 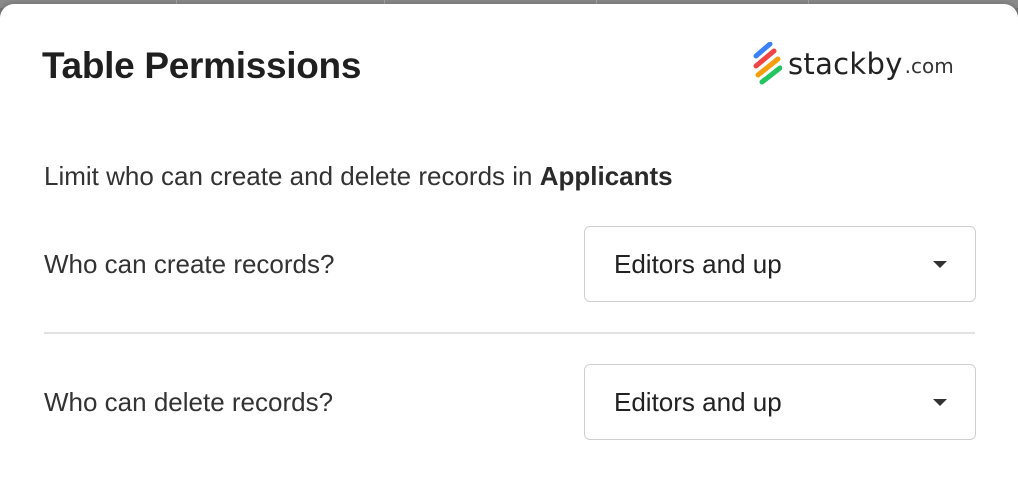 What do you see at coordinates (698, 402) in the screenshot?
I see `delete-permission-value: Editors and up` at bounding box center [698, 402].